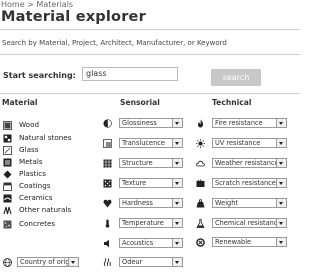 The image size is (320, 275). I want to click on select-value: Fire resistance, so click(239, 123).